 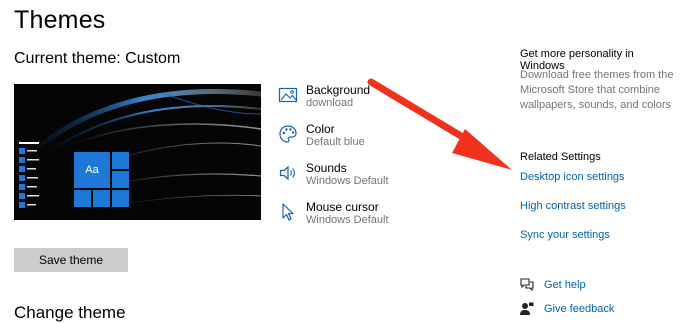 What do you see at coordinates (288, 95) in the screenshot?
I see `picture-icon` at bounding box center [288, 95].